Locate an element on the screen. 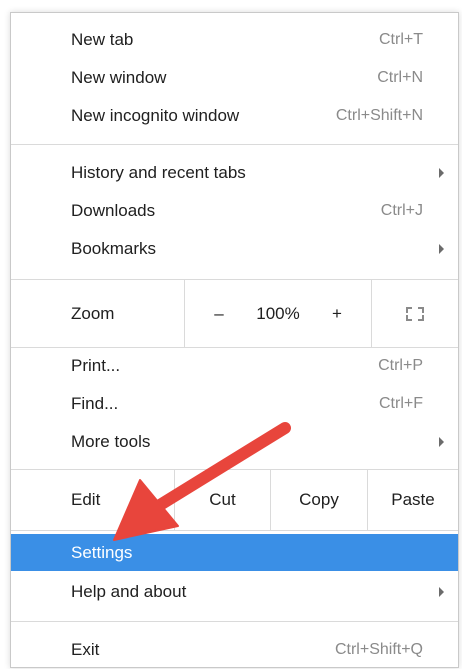 This screenshot has height=669, width=462. menu-item-shortcut: Ctrl+J is located at coordinates (401, 210).